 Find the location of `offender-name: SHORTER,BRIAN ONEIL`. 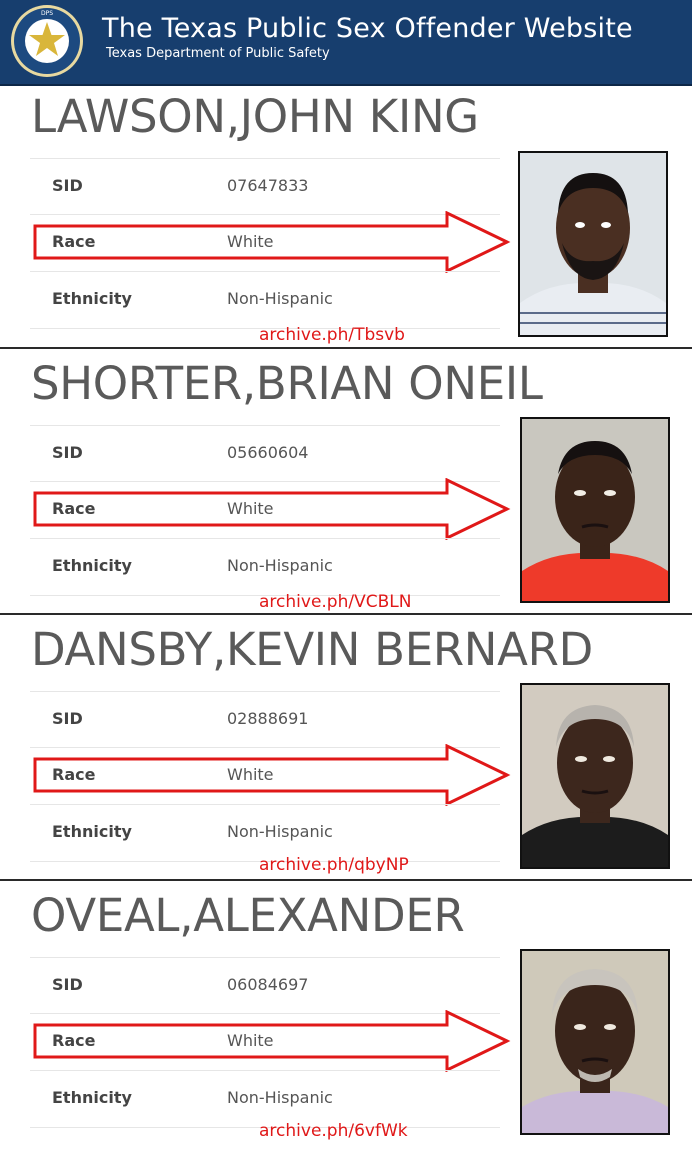

offender-name: SHORTER,BRIAN ONEIL is located at coordinates (287, 383).